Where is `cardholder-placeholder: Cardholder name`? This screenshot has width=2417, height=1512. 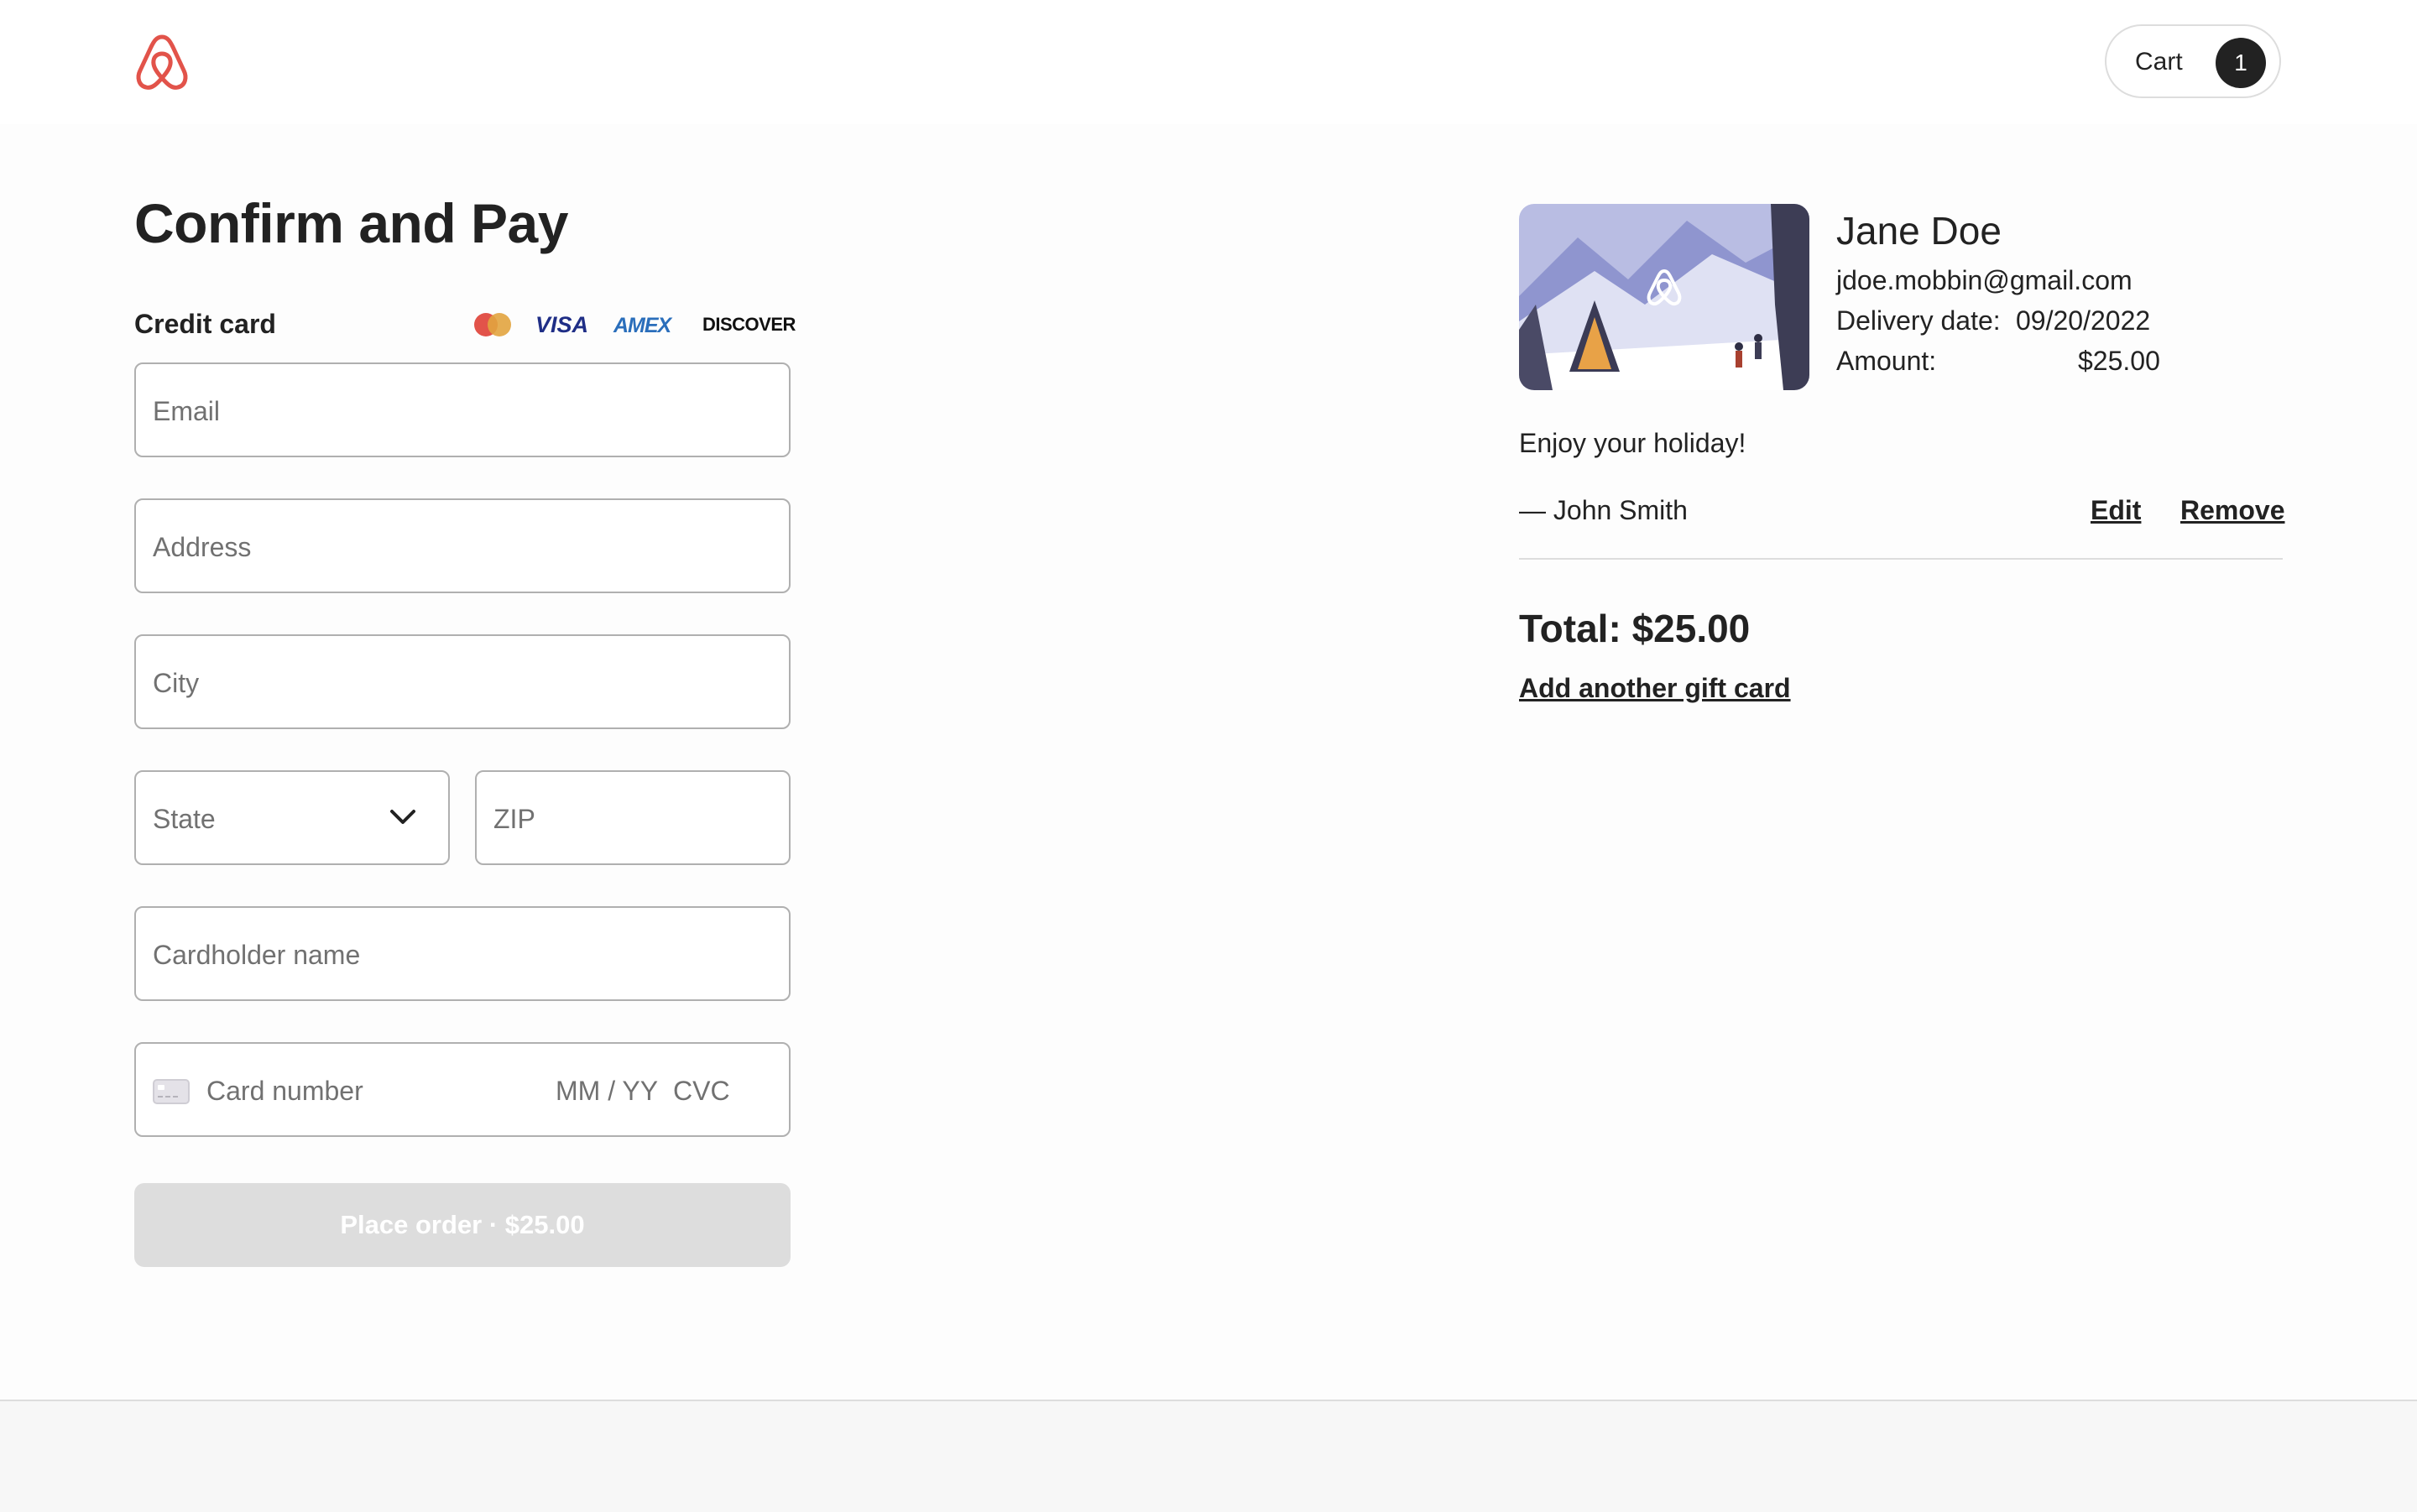
cardholder-placeholder: Cardholder name is located at coordinates (257, 955).